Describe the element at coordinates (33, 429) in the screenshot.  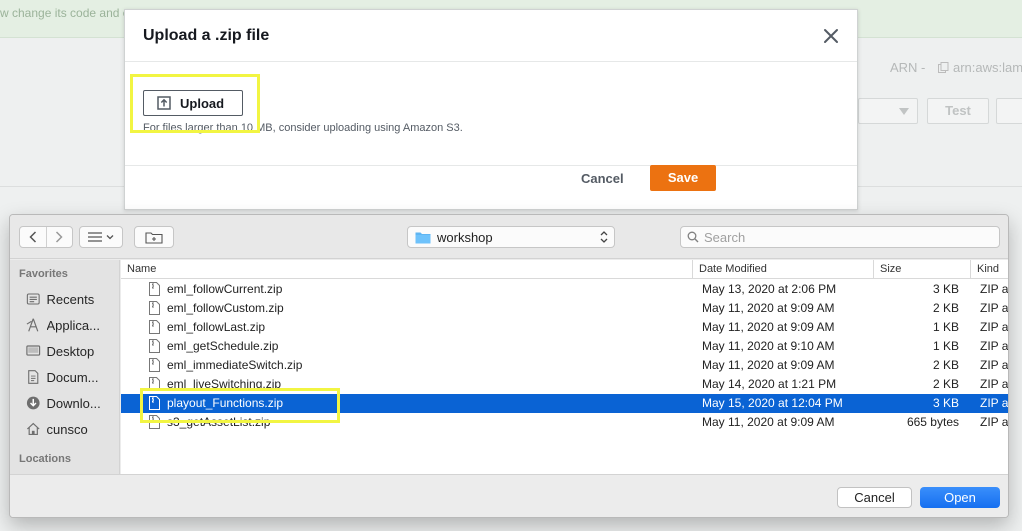
I see `home-icon` at that location.